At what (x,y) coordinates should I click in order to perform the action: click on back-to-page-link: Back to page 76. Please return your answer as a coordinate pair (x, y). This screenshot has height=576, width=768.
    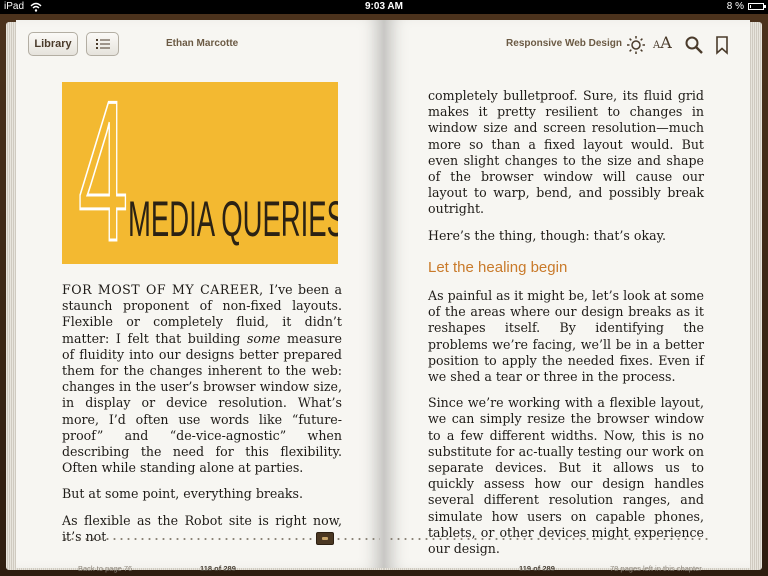
    Looking at the image, I should click on (105, 568).